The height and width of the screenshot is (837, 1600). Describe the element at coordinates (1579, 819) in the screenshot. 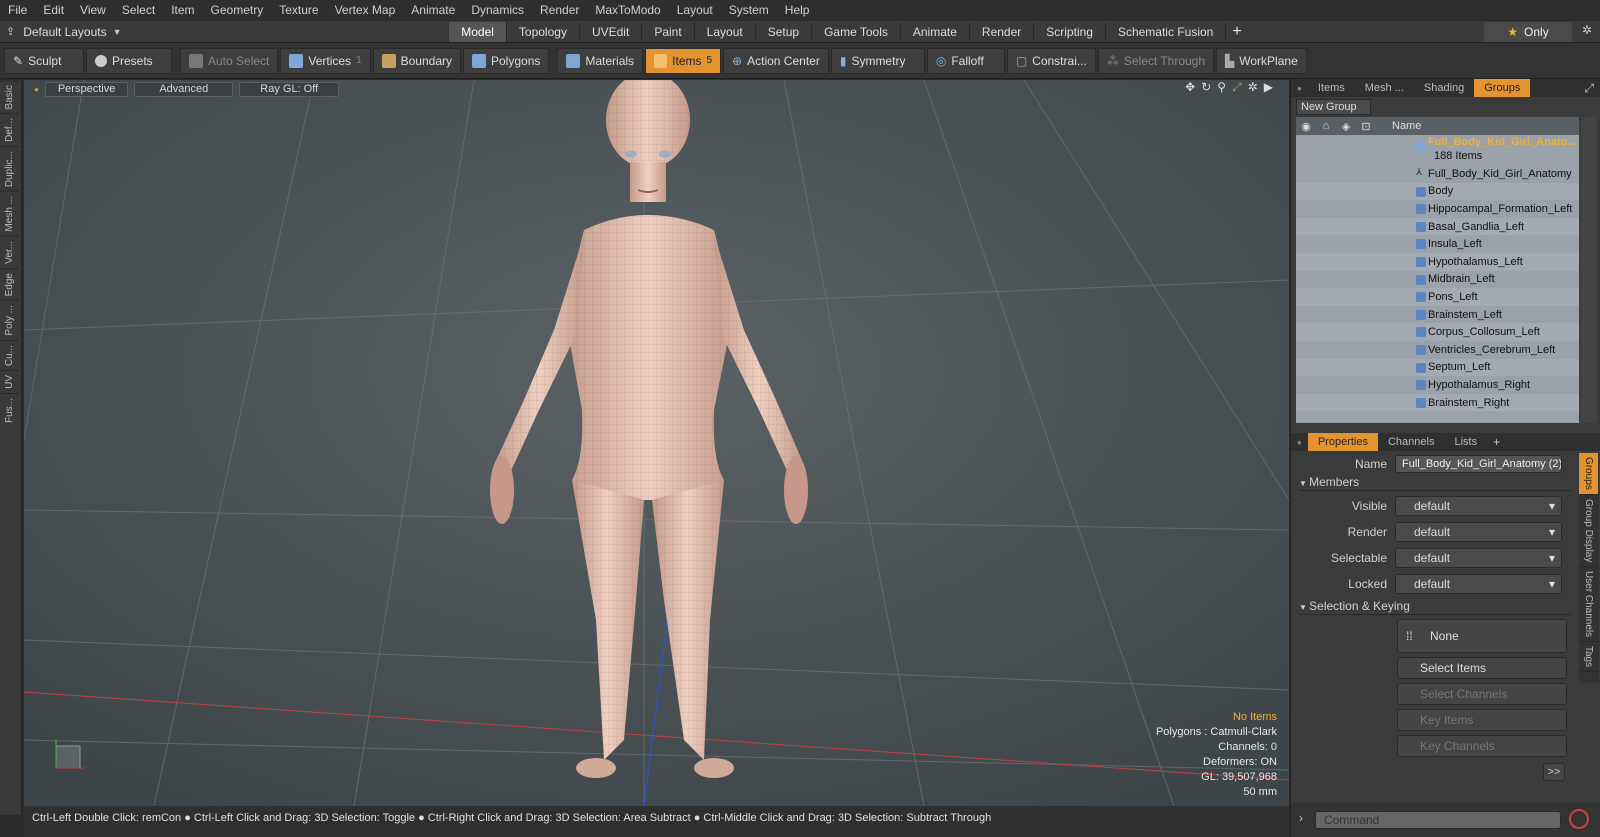

I see `record-icon` at that location.